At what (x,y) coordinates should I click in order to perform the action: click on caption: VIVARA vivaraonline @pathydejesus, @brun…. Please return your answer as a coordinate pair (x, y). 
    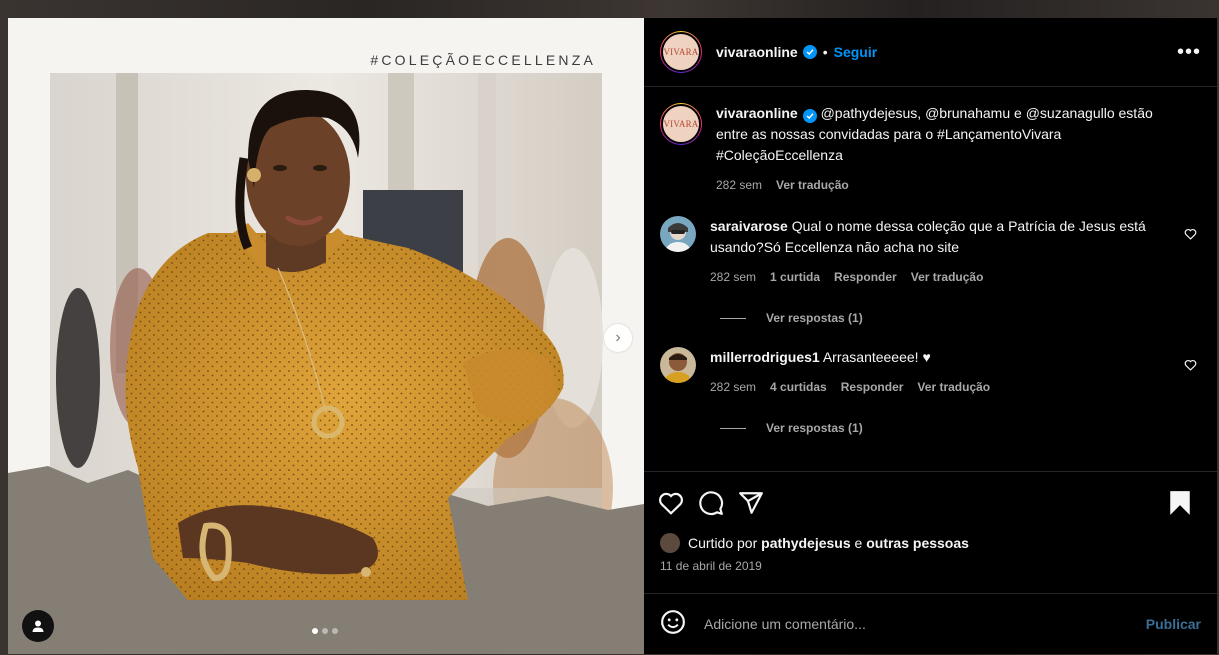
    Looking at the image, I should click on (930, 149).